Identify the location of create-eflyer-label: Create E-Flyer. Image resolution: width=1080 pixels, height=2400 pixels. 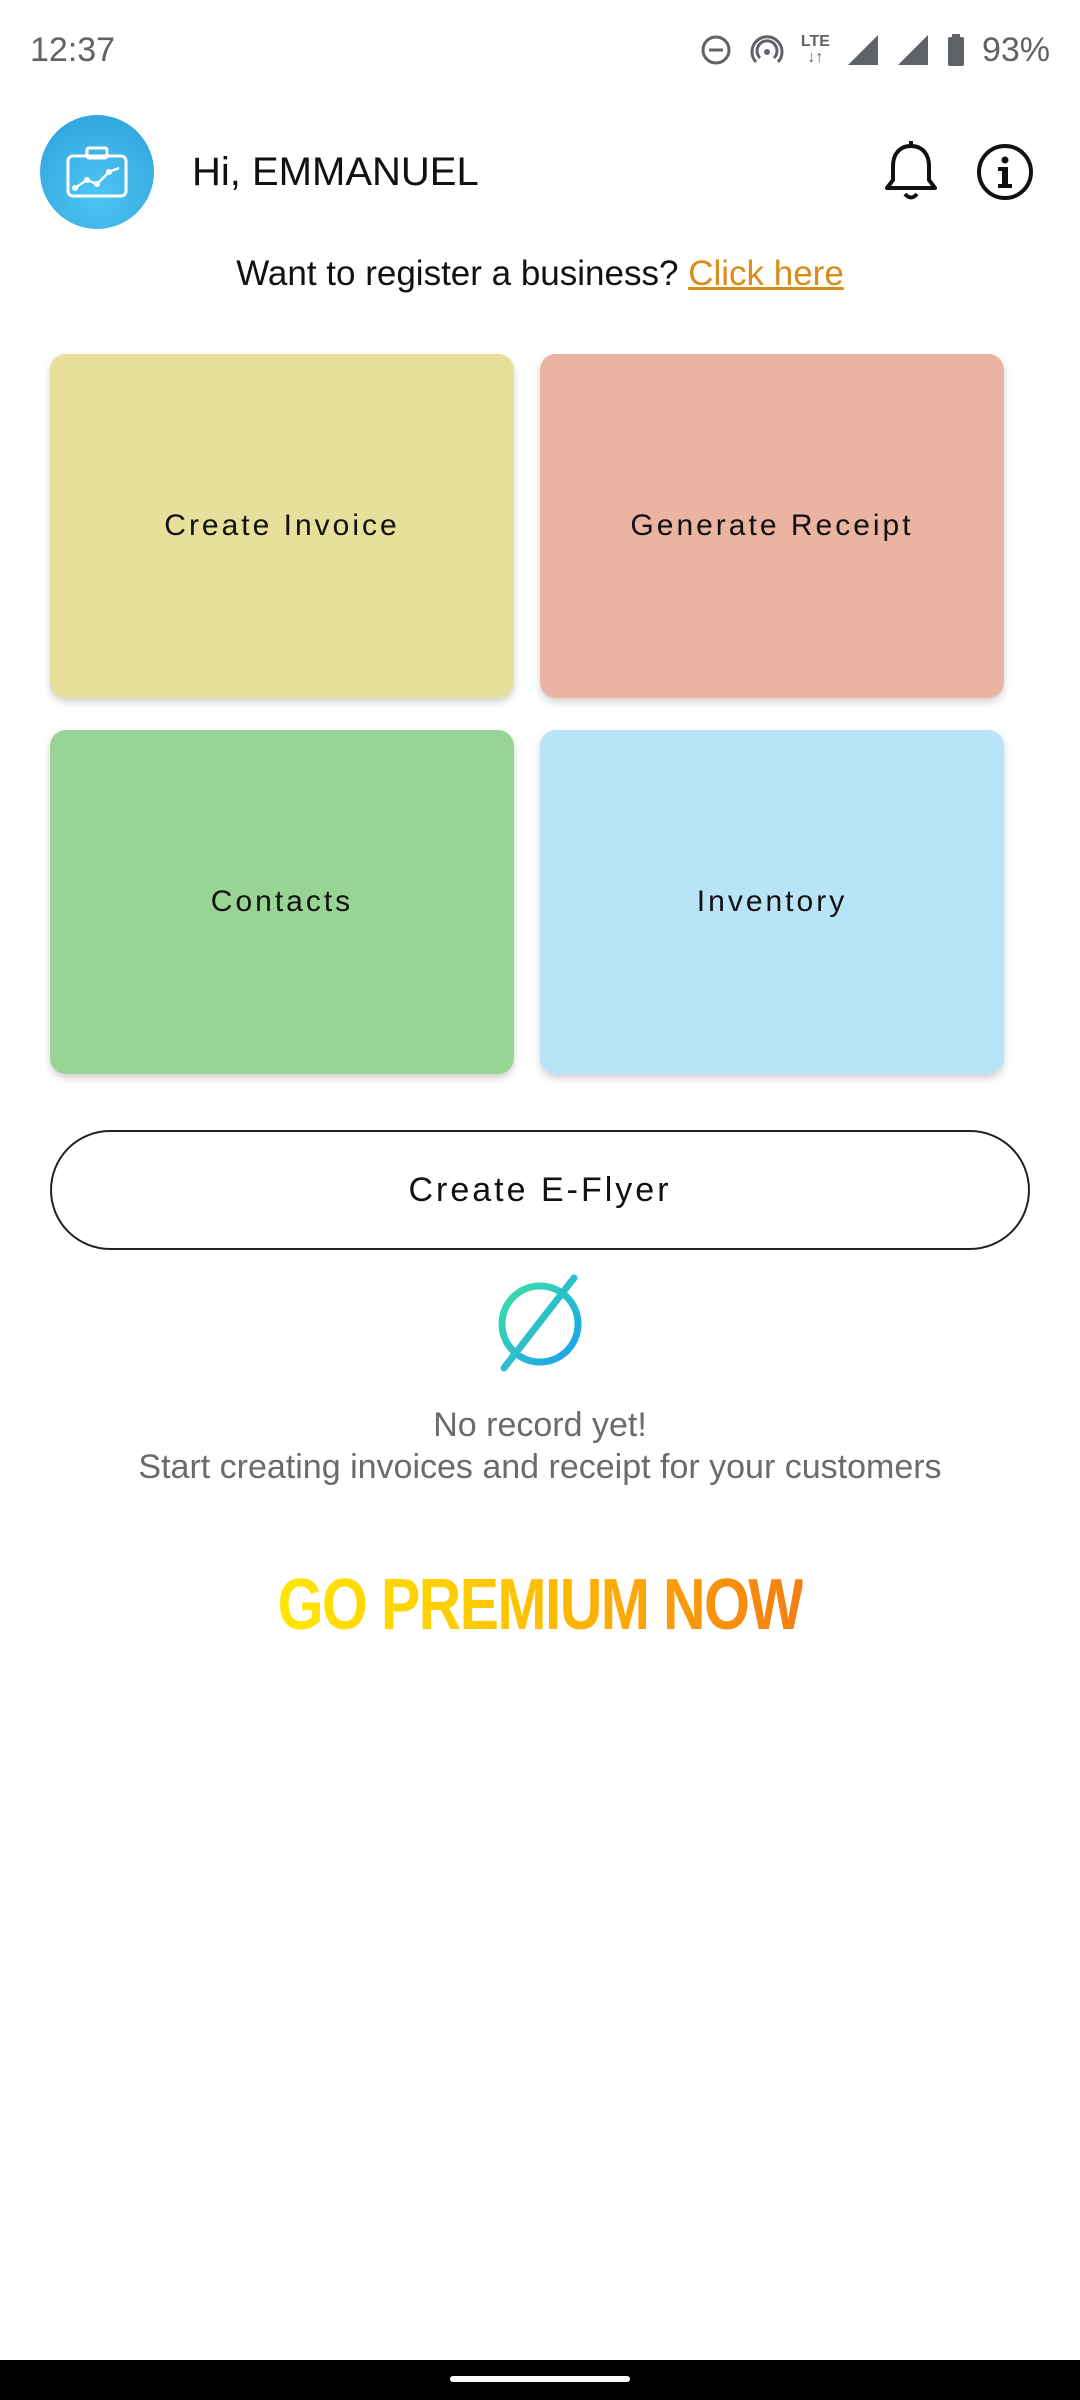
(540, 1189).